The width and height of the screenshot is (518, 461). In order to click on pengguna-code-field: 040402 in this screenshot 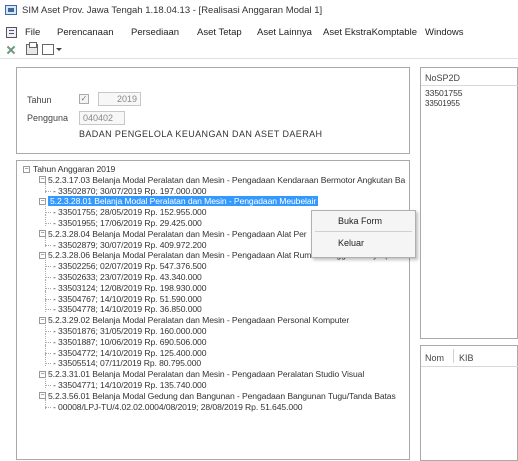, I will do `click(102, 118)`.